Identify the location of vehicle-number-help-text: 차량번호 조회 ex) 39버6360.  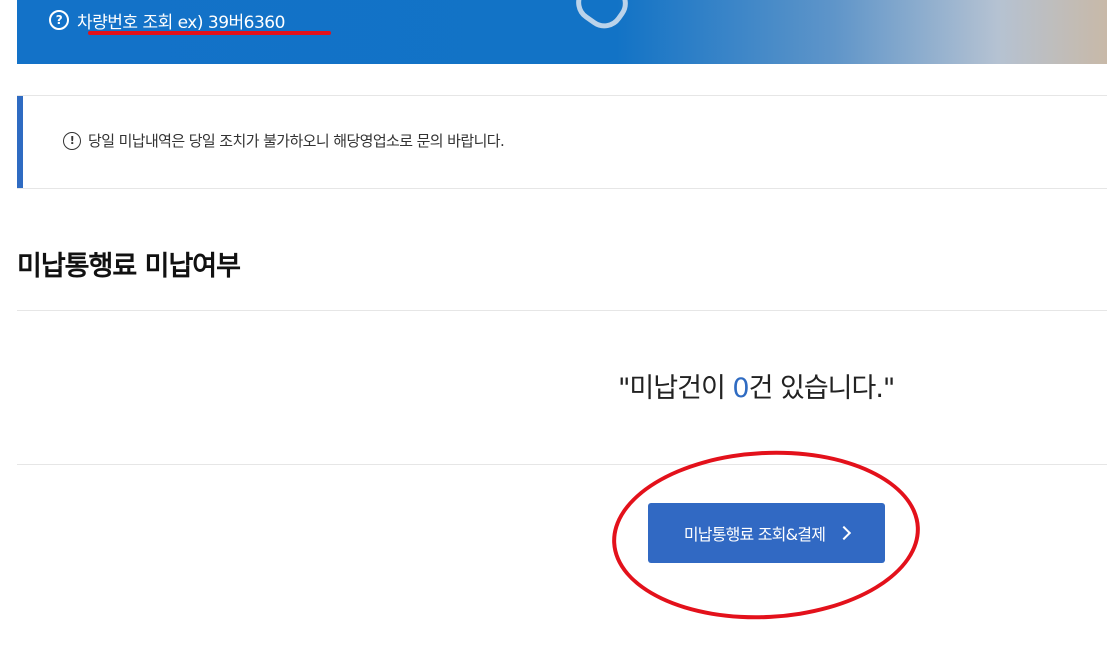
(181, 22).